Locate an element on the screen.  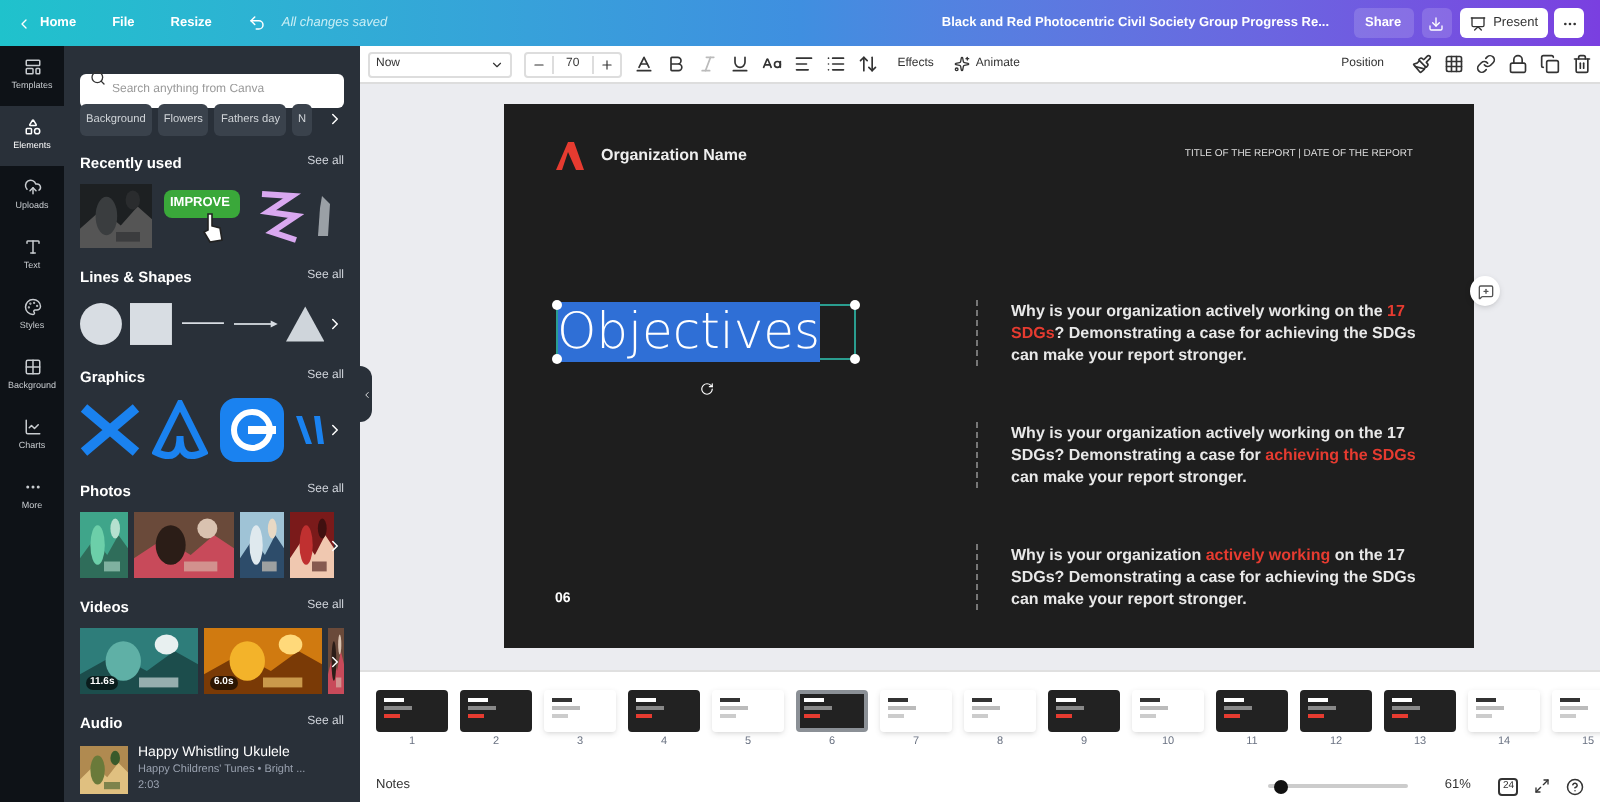
scissors-graphic is located at coordinates (110, 429).